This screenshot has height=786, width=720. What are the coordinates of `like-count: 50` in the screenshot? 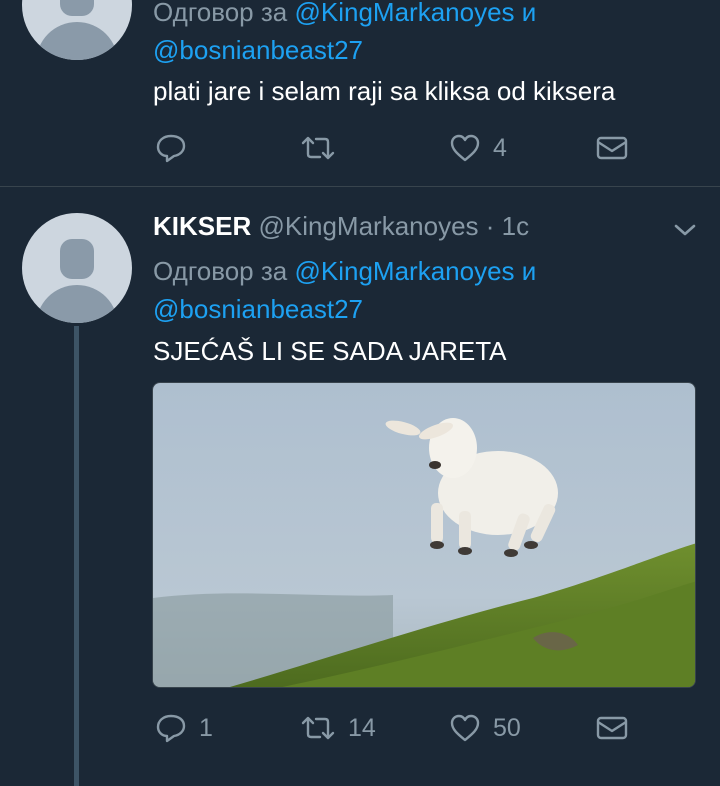 It's located at (507, 727).